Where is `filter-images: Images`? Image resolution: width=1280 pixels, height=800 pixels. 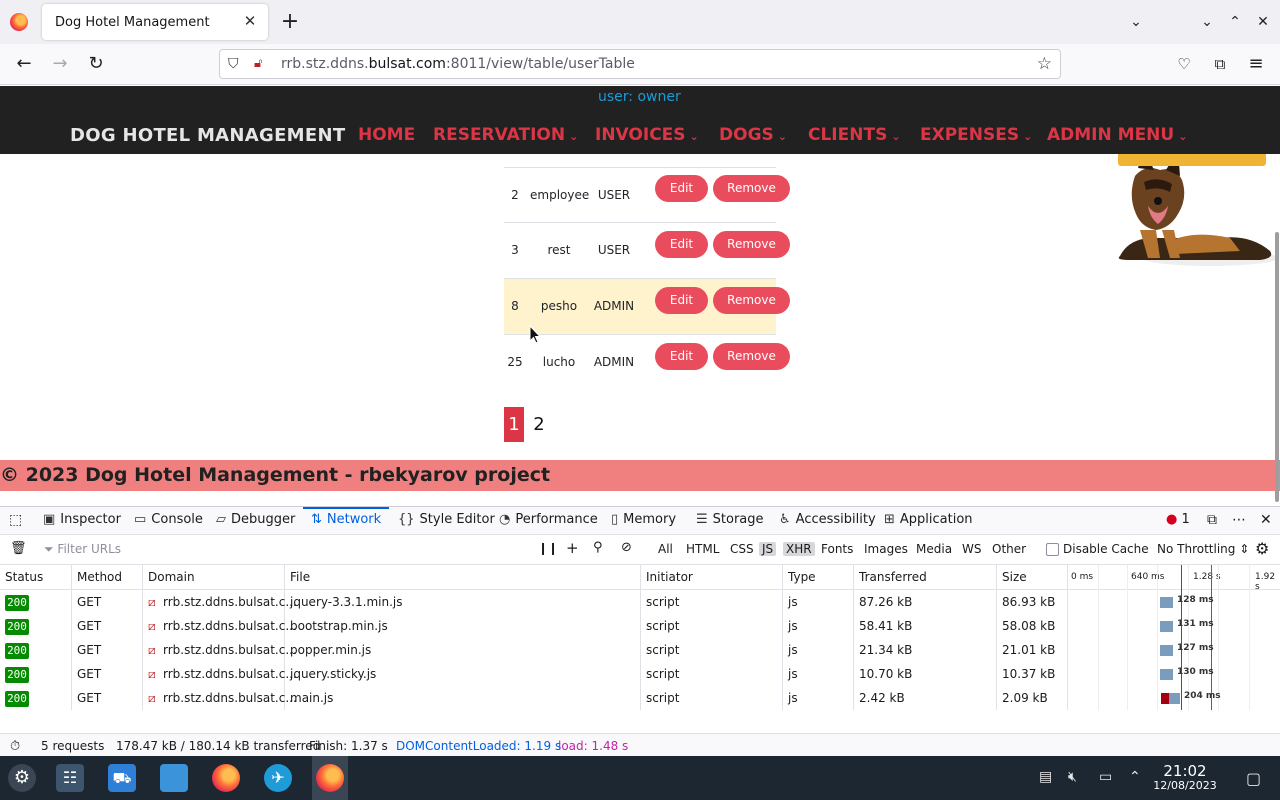 filter-images: Images is located at coordinates (886, 549).